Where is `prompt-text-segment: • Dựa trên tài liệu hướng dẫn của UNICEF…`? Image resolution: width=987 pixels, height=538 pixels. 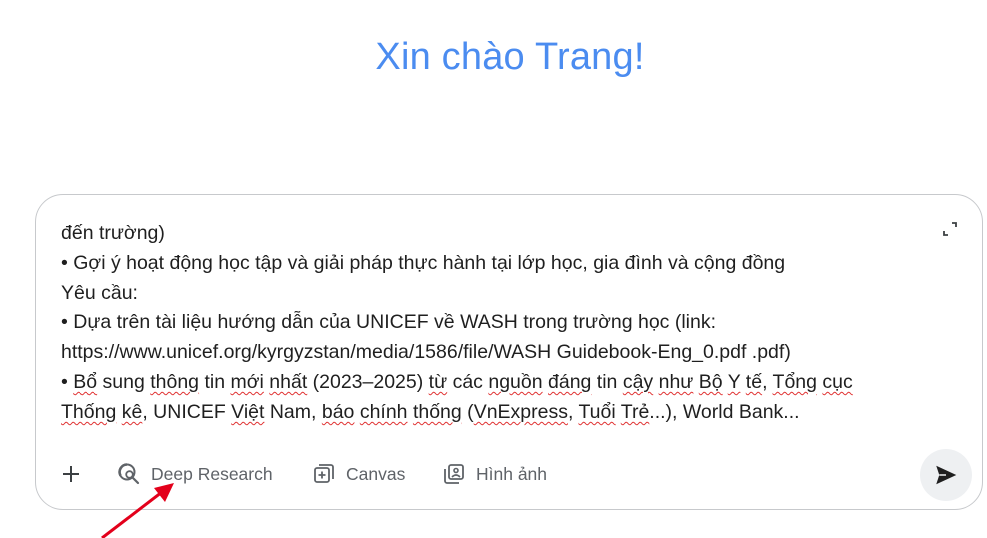
prompt-text-segment: • Dựa trên tài liệu hướng dẫn của UNICEF… is located at coordinates (389, 322).